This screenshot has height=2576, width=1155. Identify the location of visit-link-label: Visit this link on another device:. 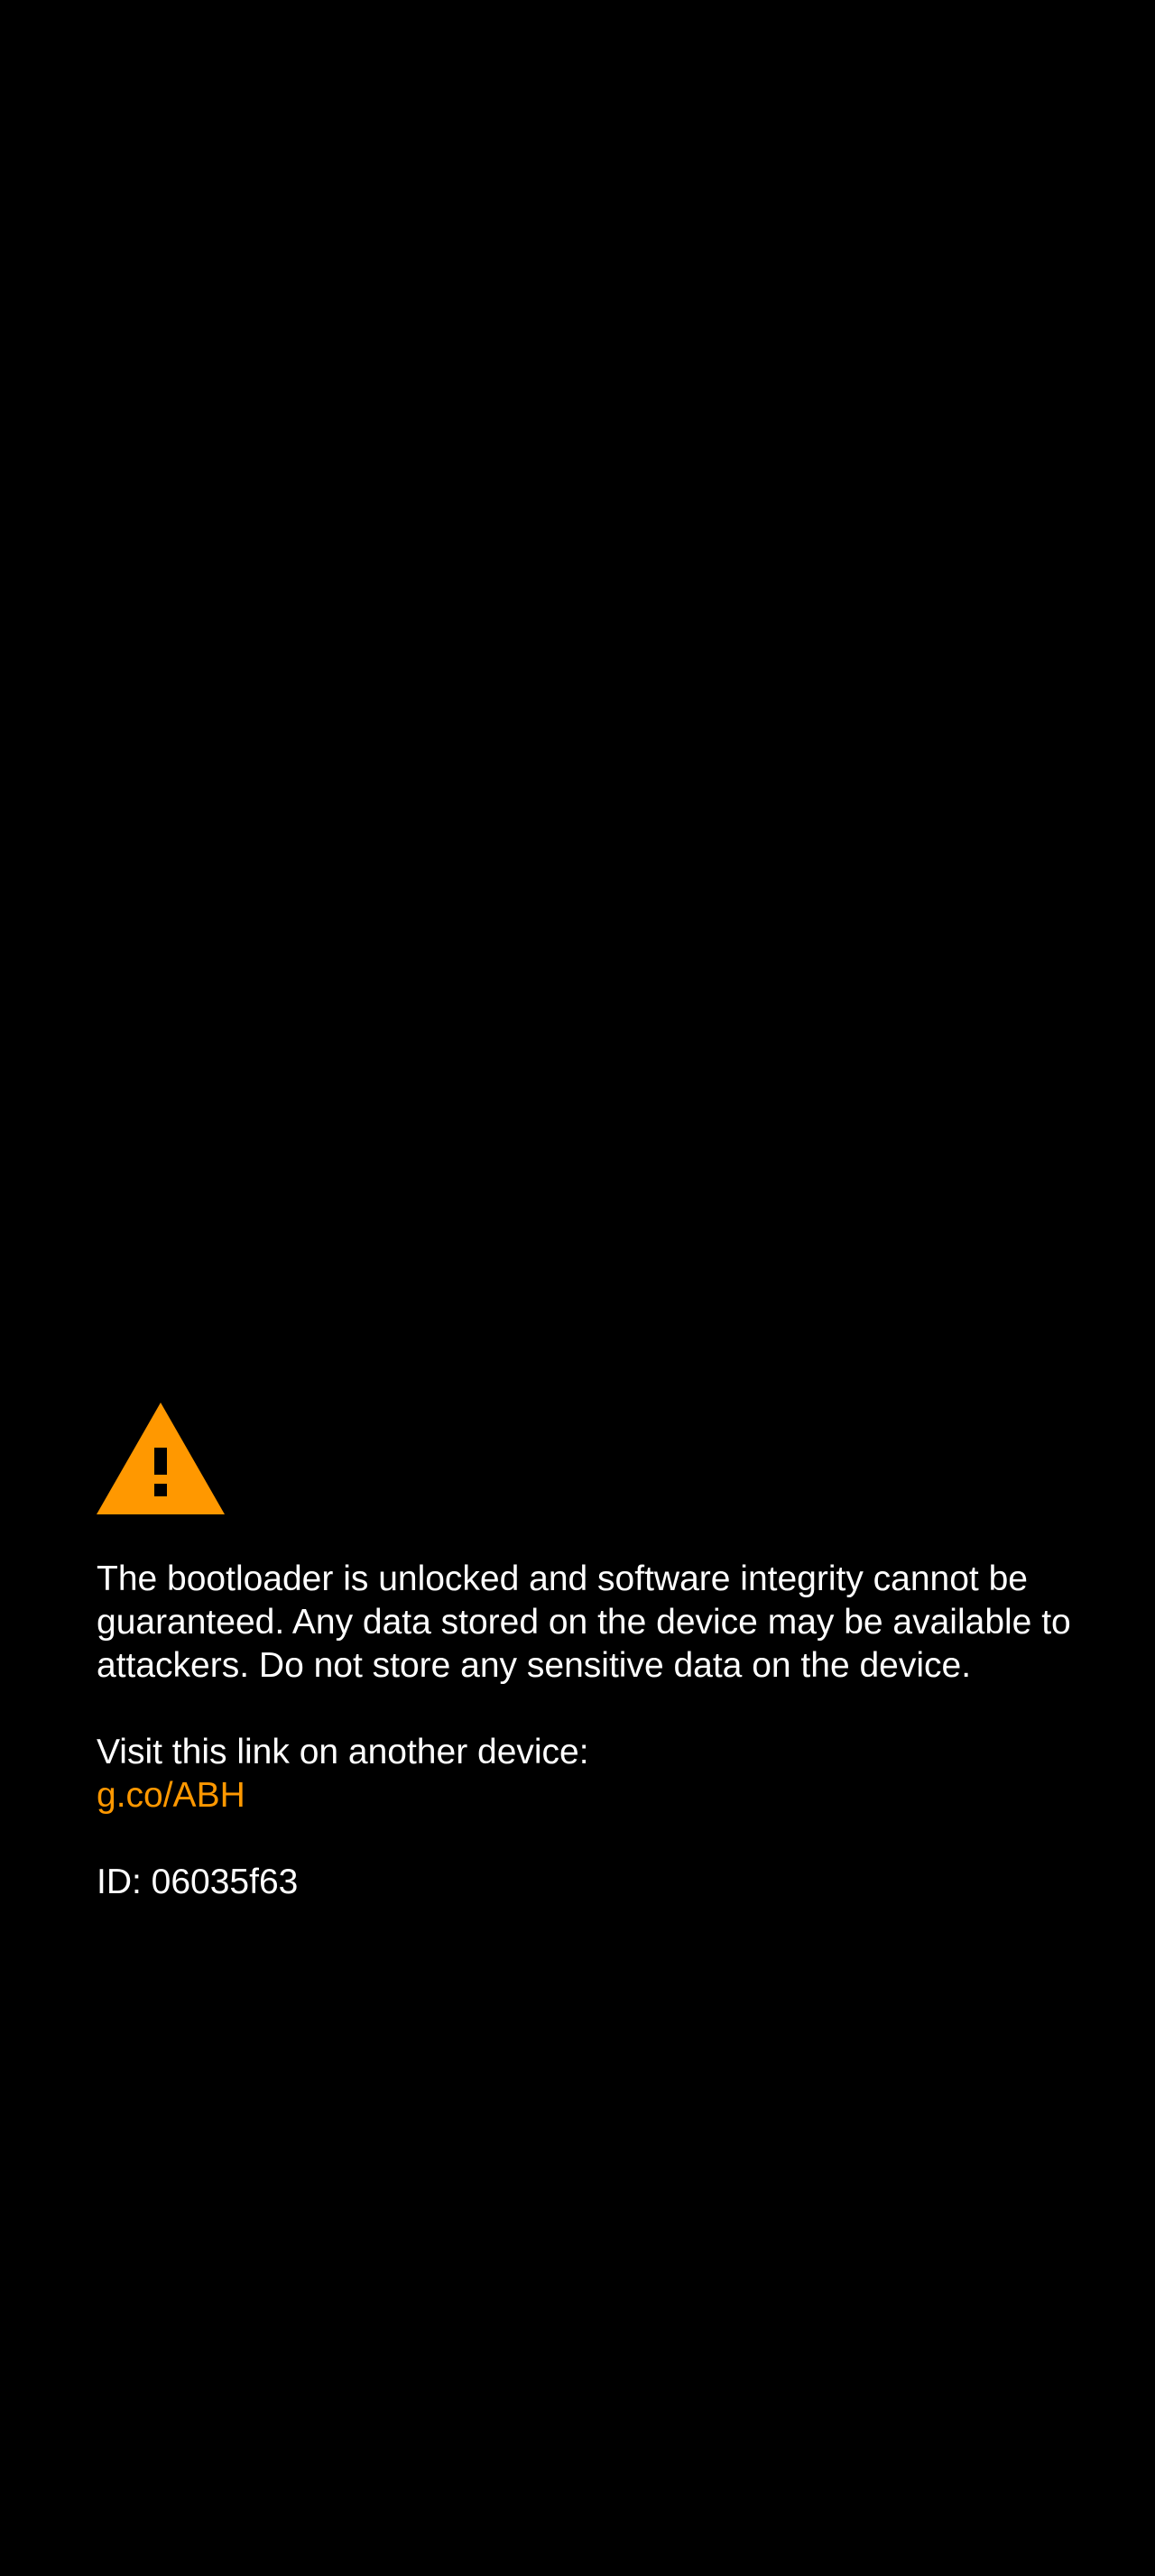
(343, 1752).